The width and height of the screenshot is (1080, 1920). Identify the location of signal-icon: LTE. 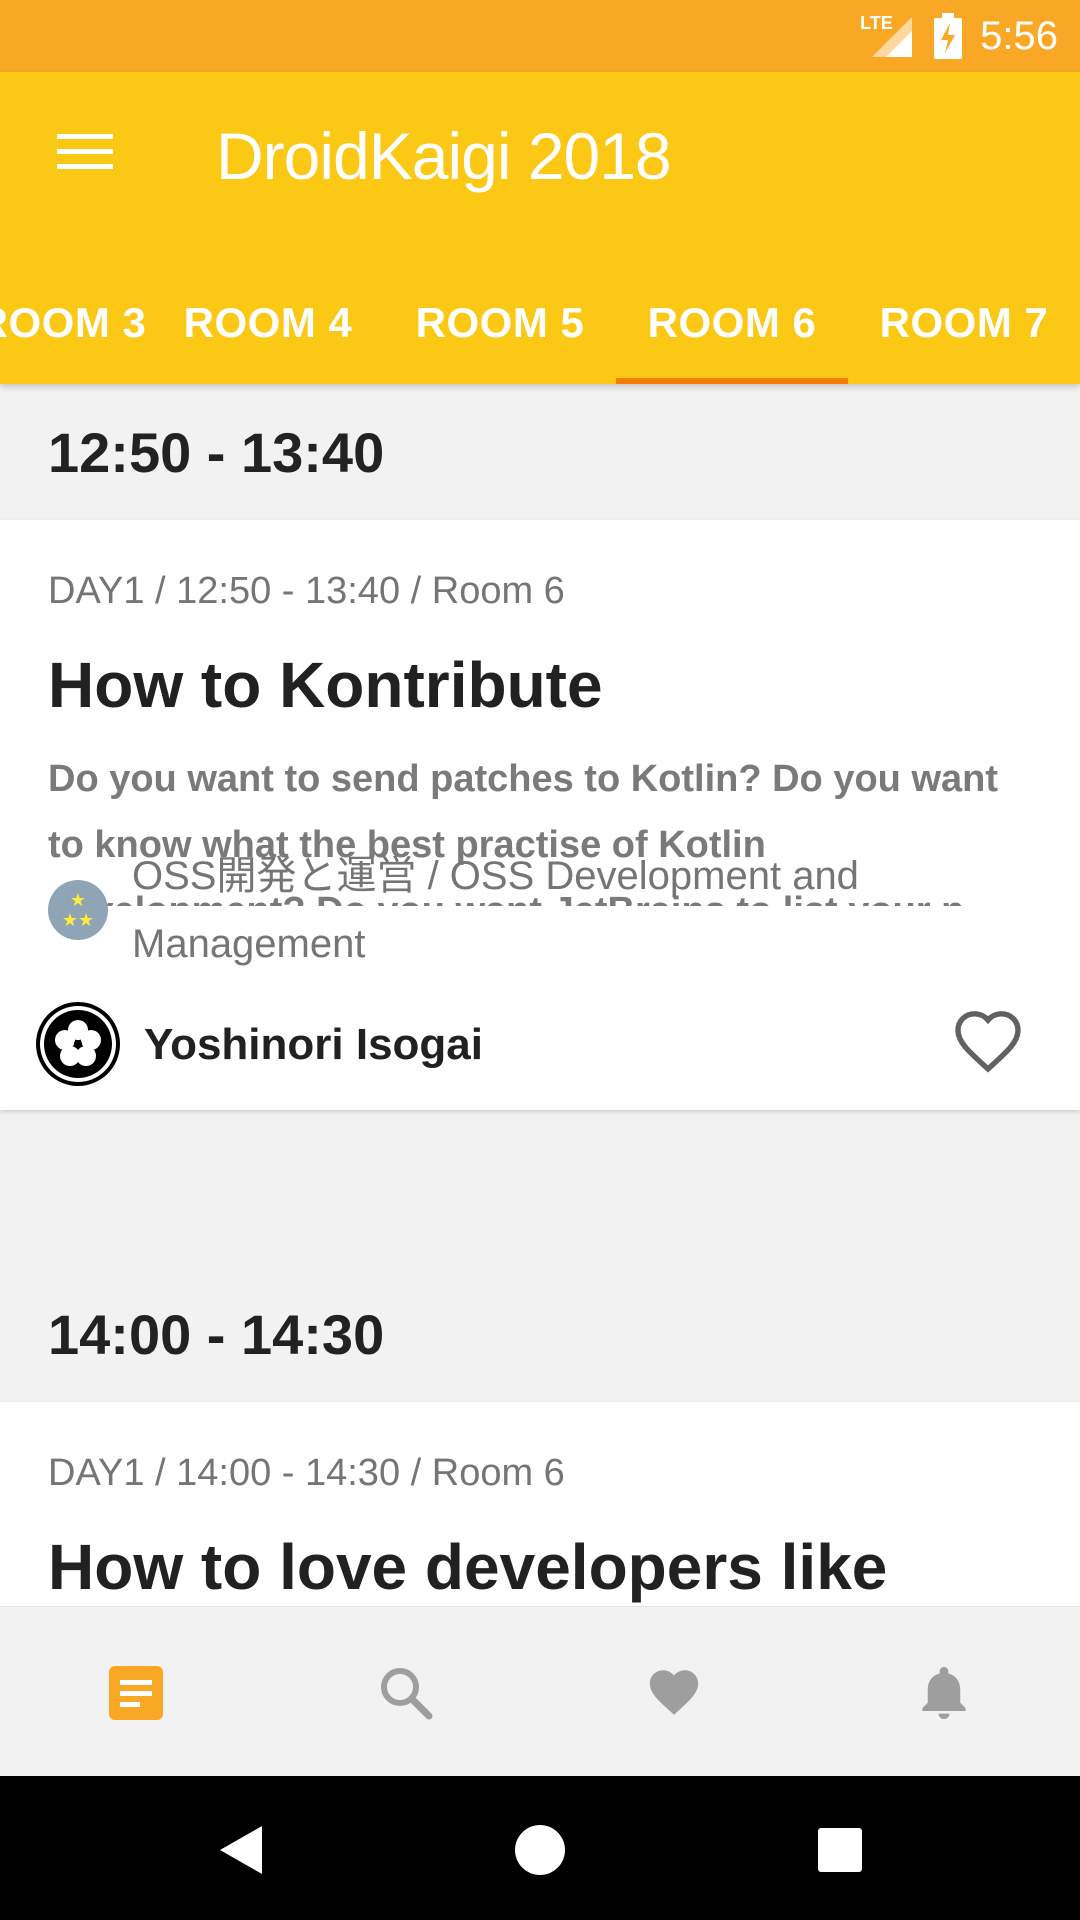
(886, 36).